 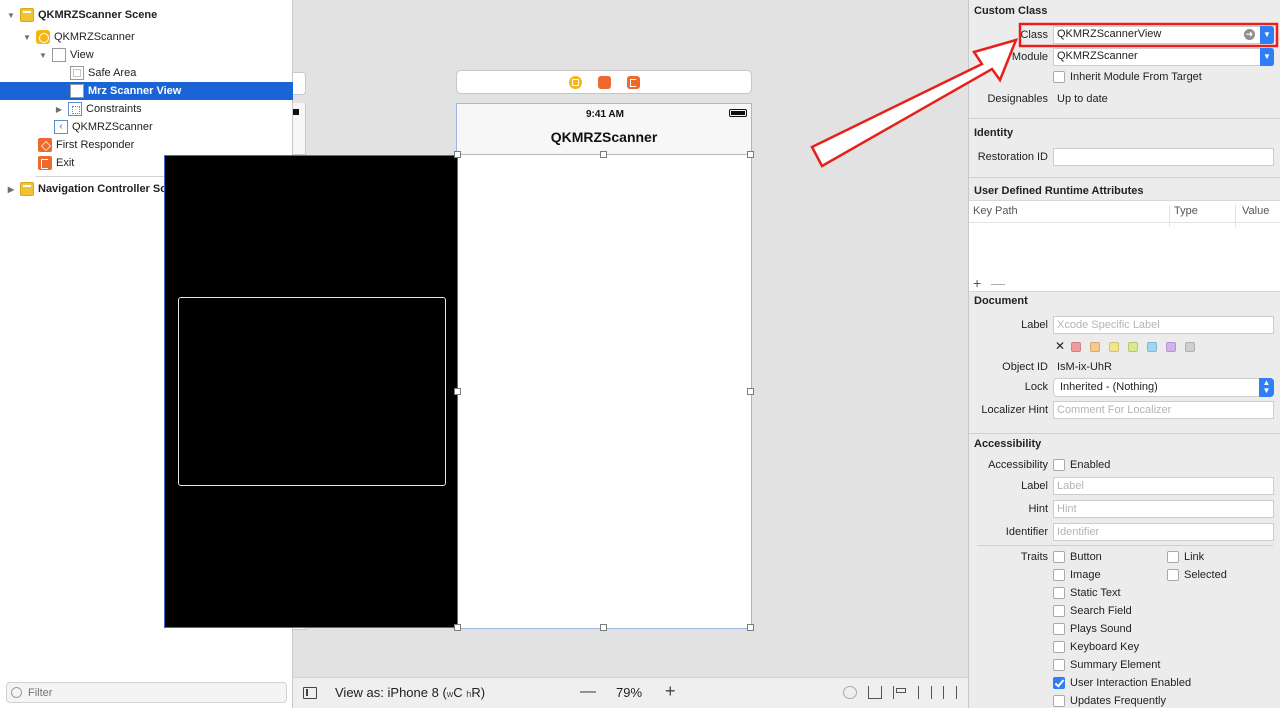 What do you see at coordinates (850, 692) in the screenshot?
I see `update-frames-icon` at bounding box center [850, 692].